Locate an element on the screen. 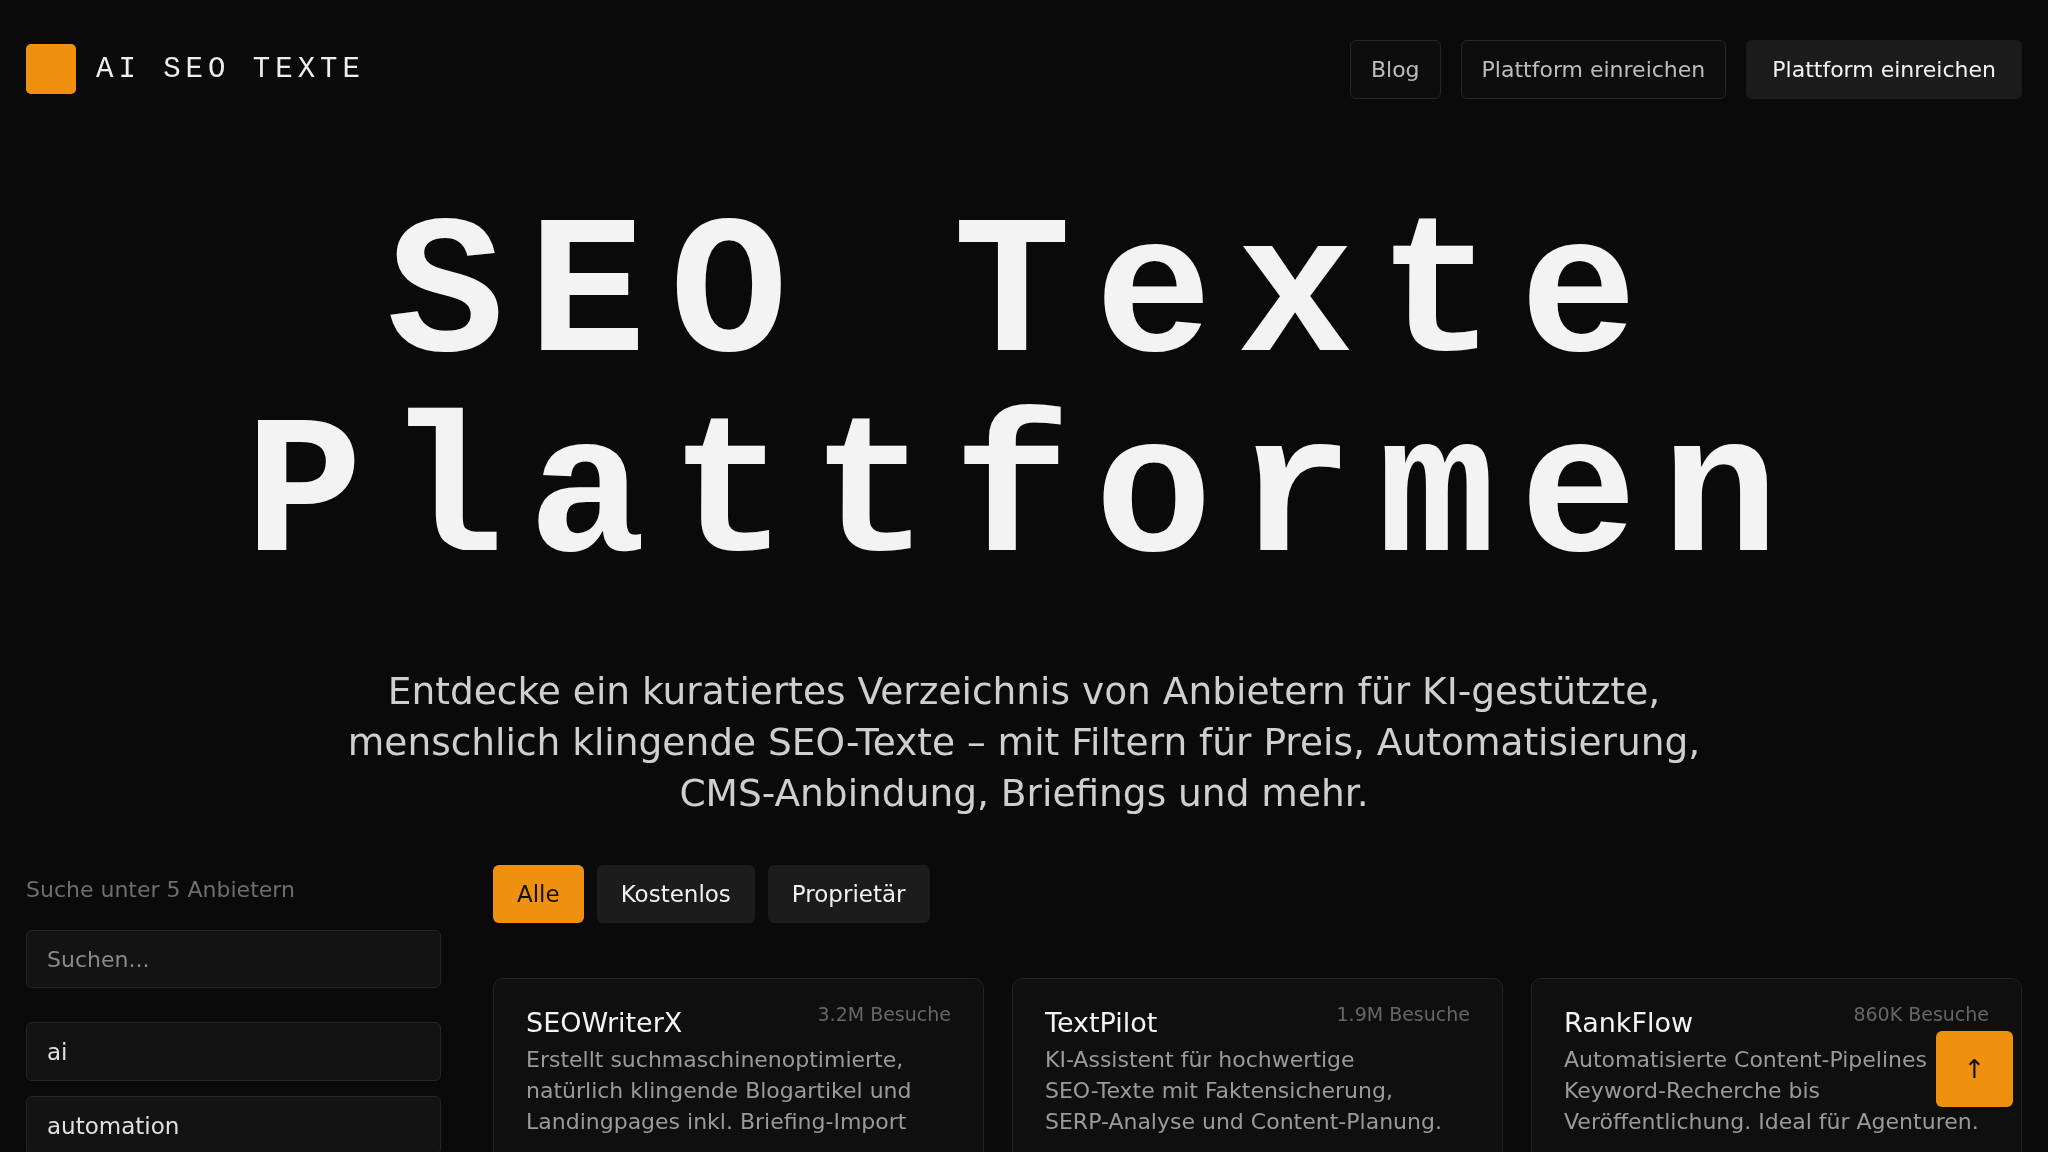 Image resolution: width=2048 pixels, height=1152 pixels. filter-tab: Proprietär is located at coordinates (848, 894).